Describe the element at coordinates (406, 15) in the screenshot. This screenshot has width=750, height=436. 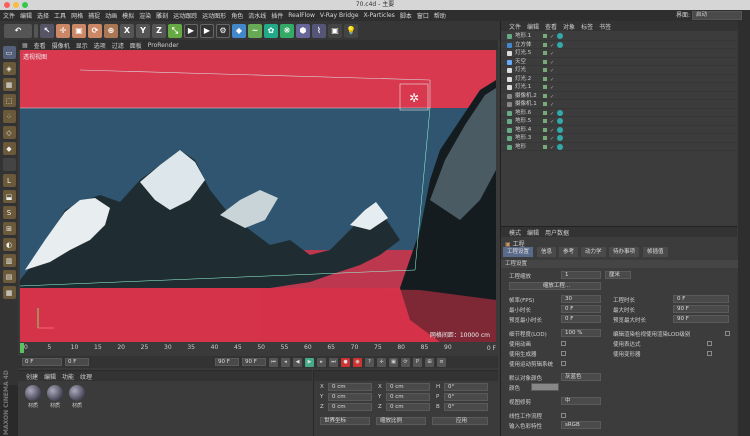
I see `menu-item: 脚本` at that location.